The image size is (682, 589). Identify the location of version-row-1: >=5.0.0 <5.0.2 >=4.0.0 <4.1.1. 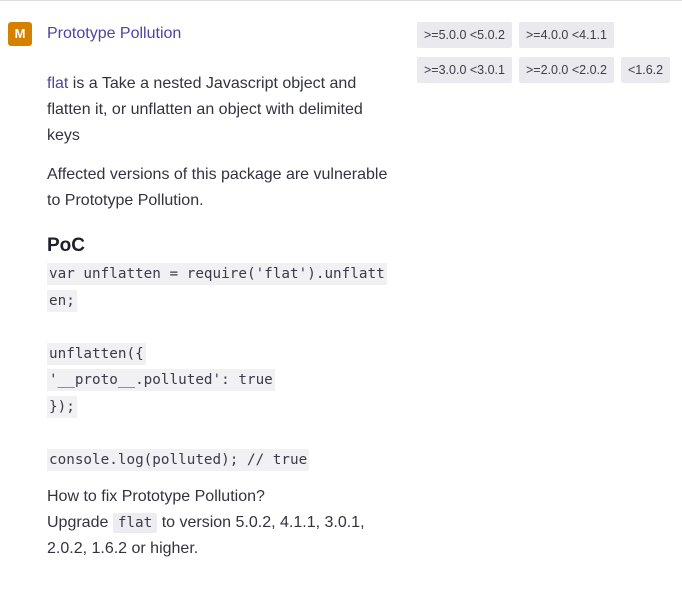
(548, 35).